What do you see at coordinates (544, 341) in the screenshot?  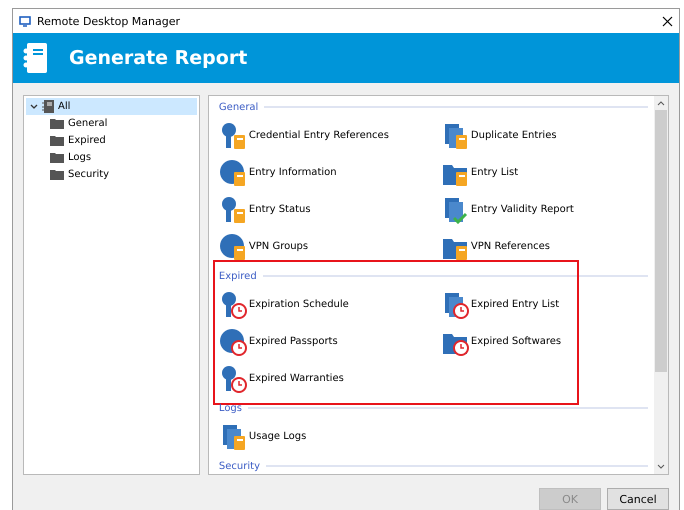 I see `report-item: Expired Softwares` at bounding box center [544, 341].